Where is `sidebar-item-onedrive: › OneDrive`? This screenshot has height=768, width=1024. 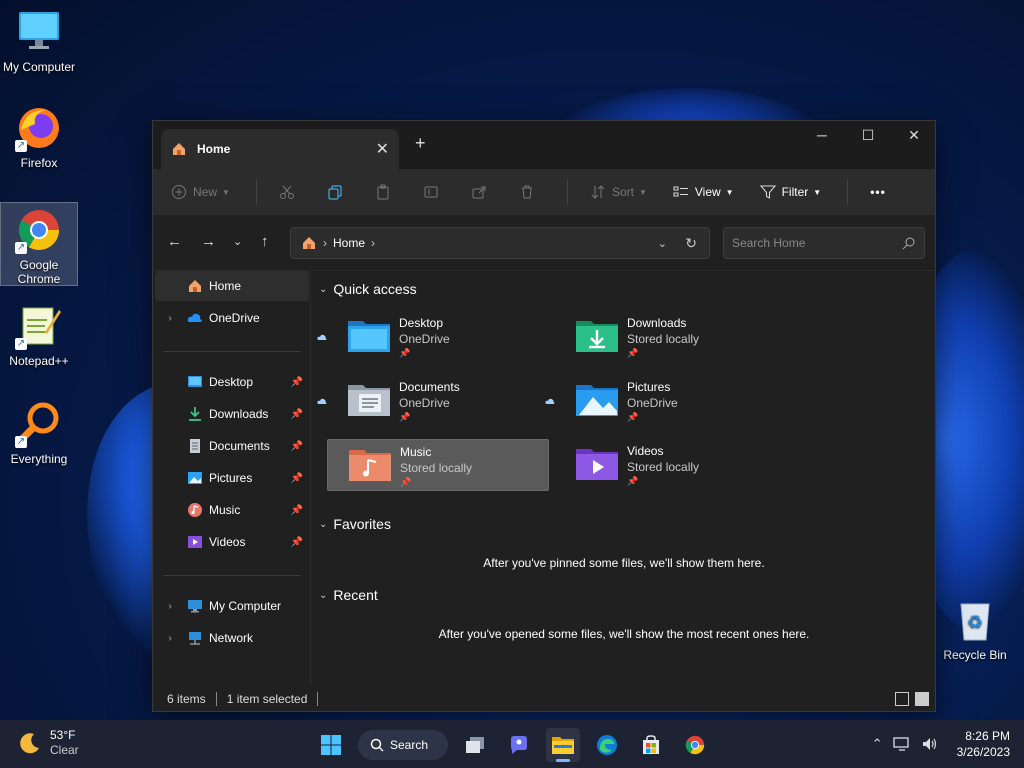 sidebar-item-onedrive: › OneDrive is located at coordinates (232, 318).